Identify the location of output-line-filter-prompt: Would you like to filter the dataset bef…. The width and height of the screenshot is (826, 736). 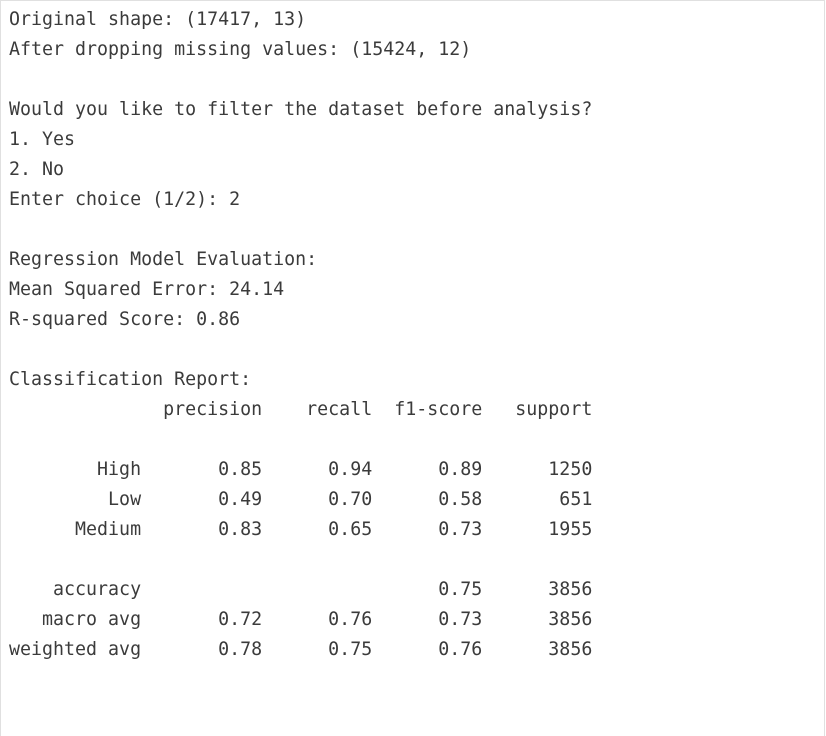
(301, 109).